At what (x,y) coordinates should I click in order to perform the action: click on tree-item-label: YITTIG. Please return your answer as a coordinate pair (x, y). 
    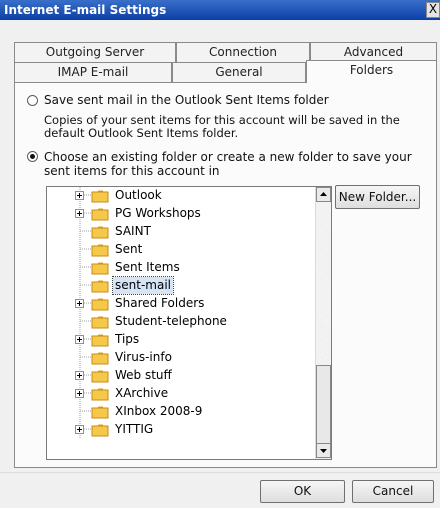
    Looking at the image, I should click on (134, 429).